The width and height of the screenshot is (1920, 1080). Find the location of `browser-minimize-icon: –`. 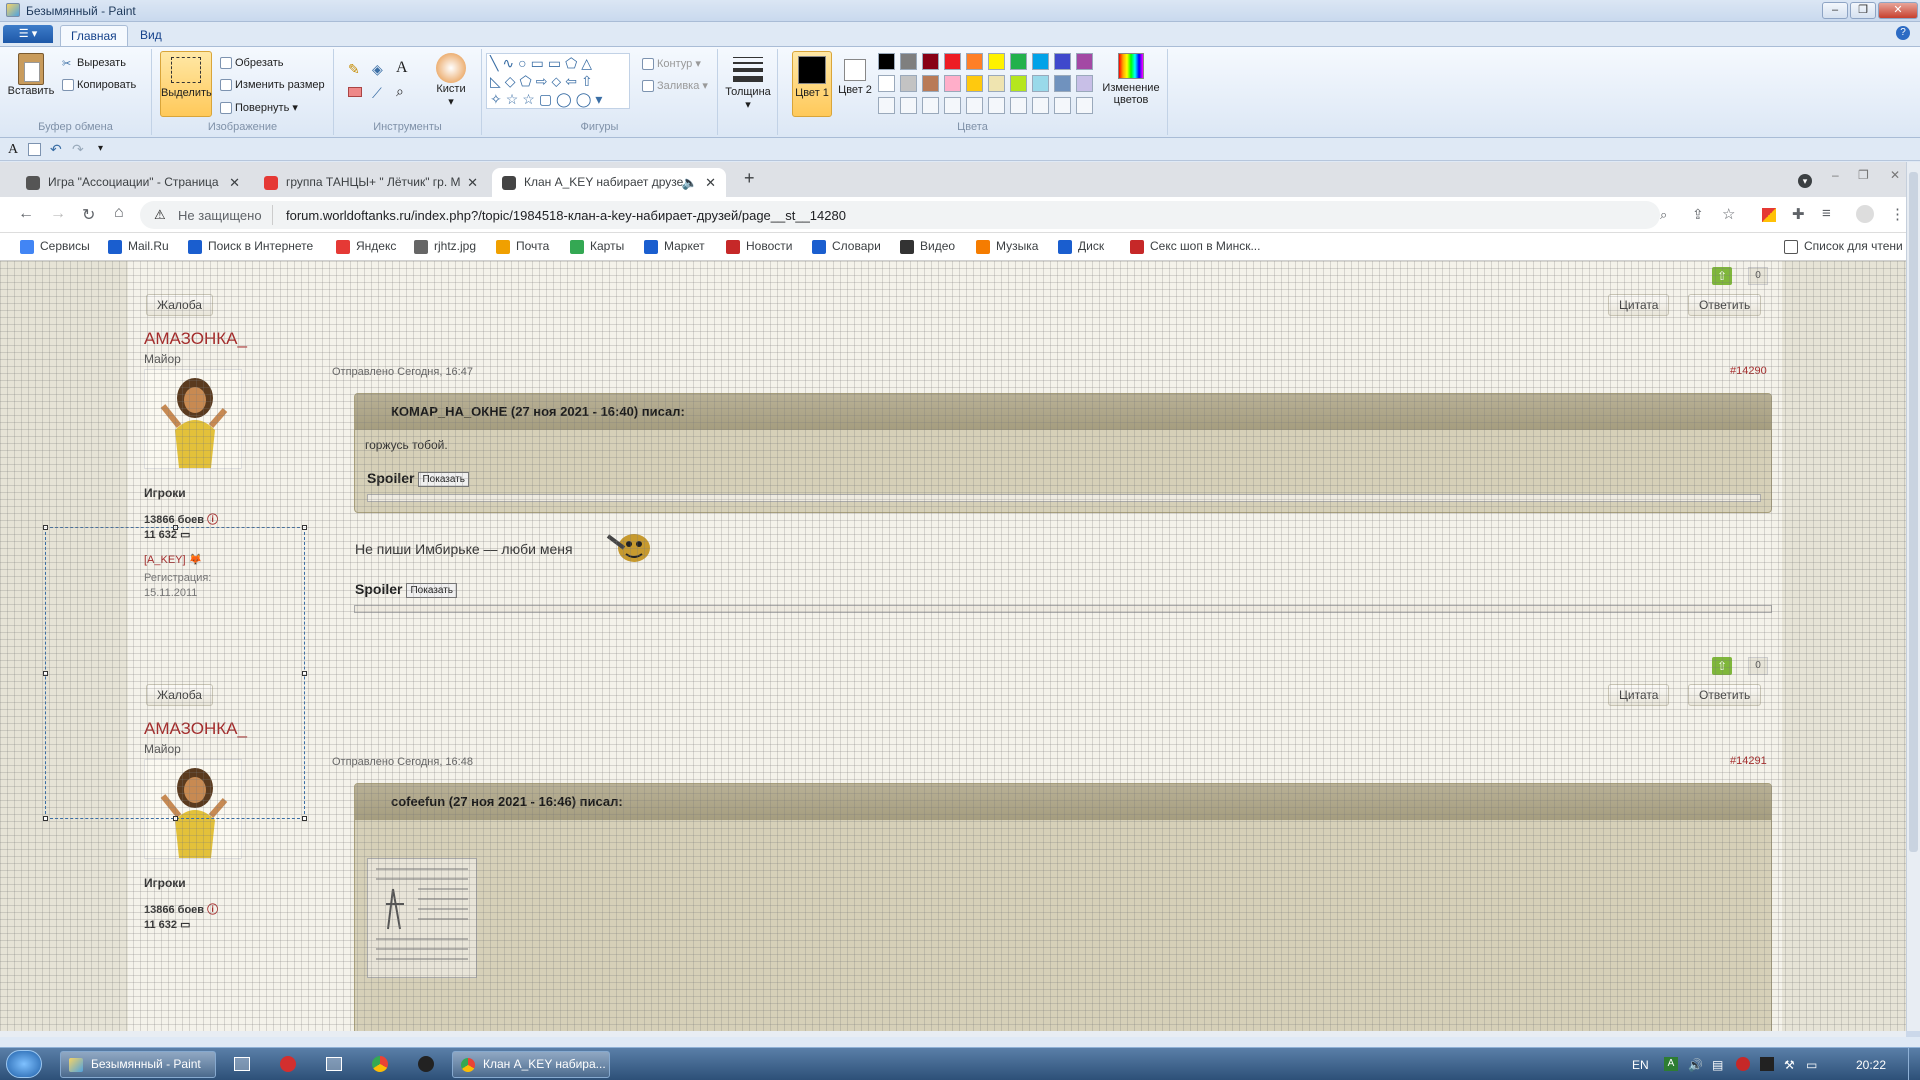

browser-minimize-icon: – is located at coordinates (1835, 175).